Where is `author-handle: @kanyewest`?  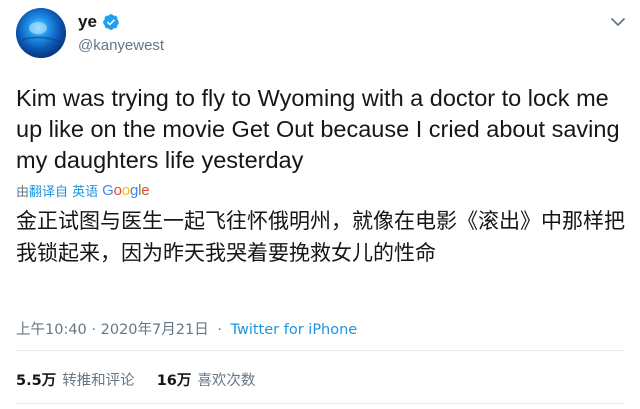 author-handle: @kanyewest is located at coordinates (121, 45).